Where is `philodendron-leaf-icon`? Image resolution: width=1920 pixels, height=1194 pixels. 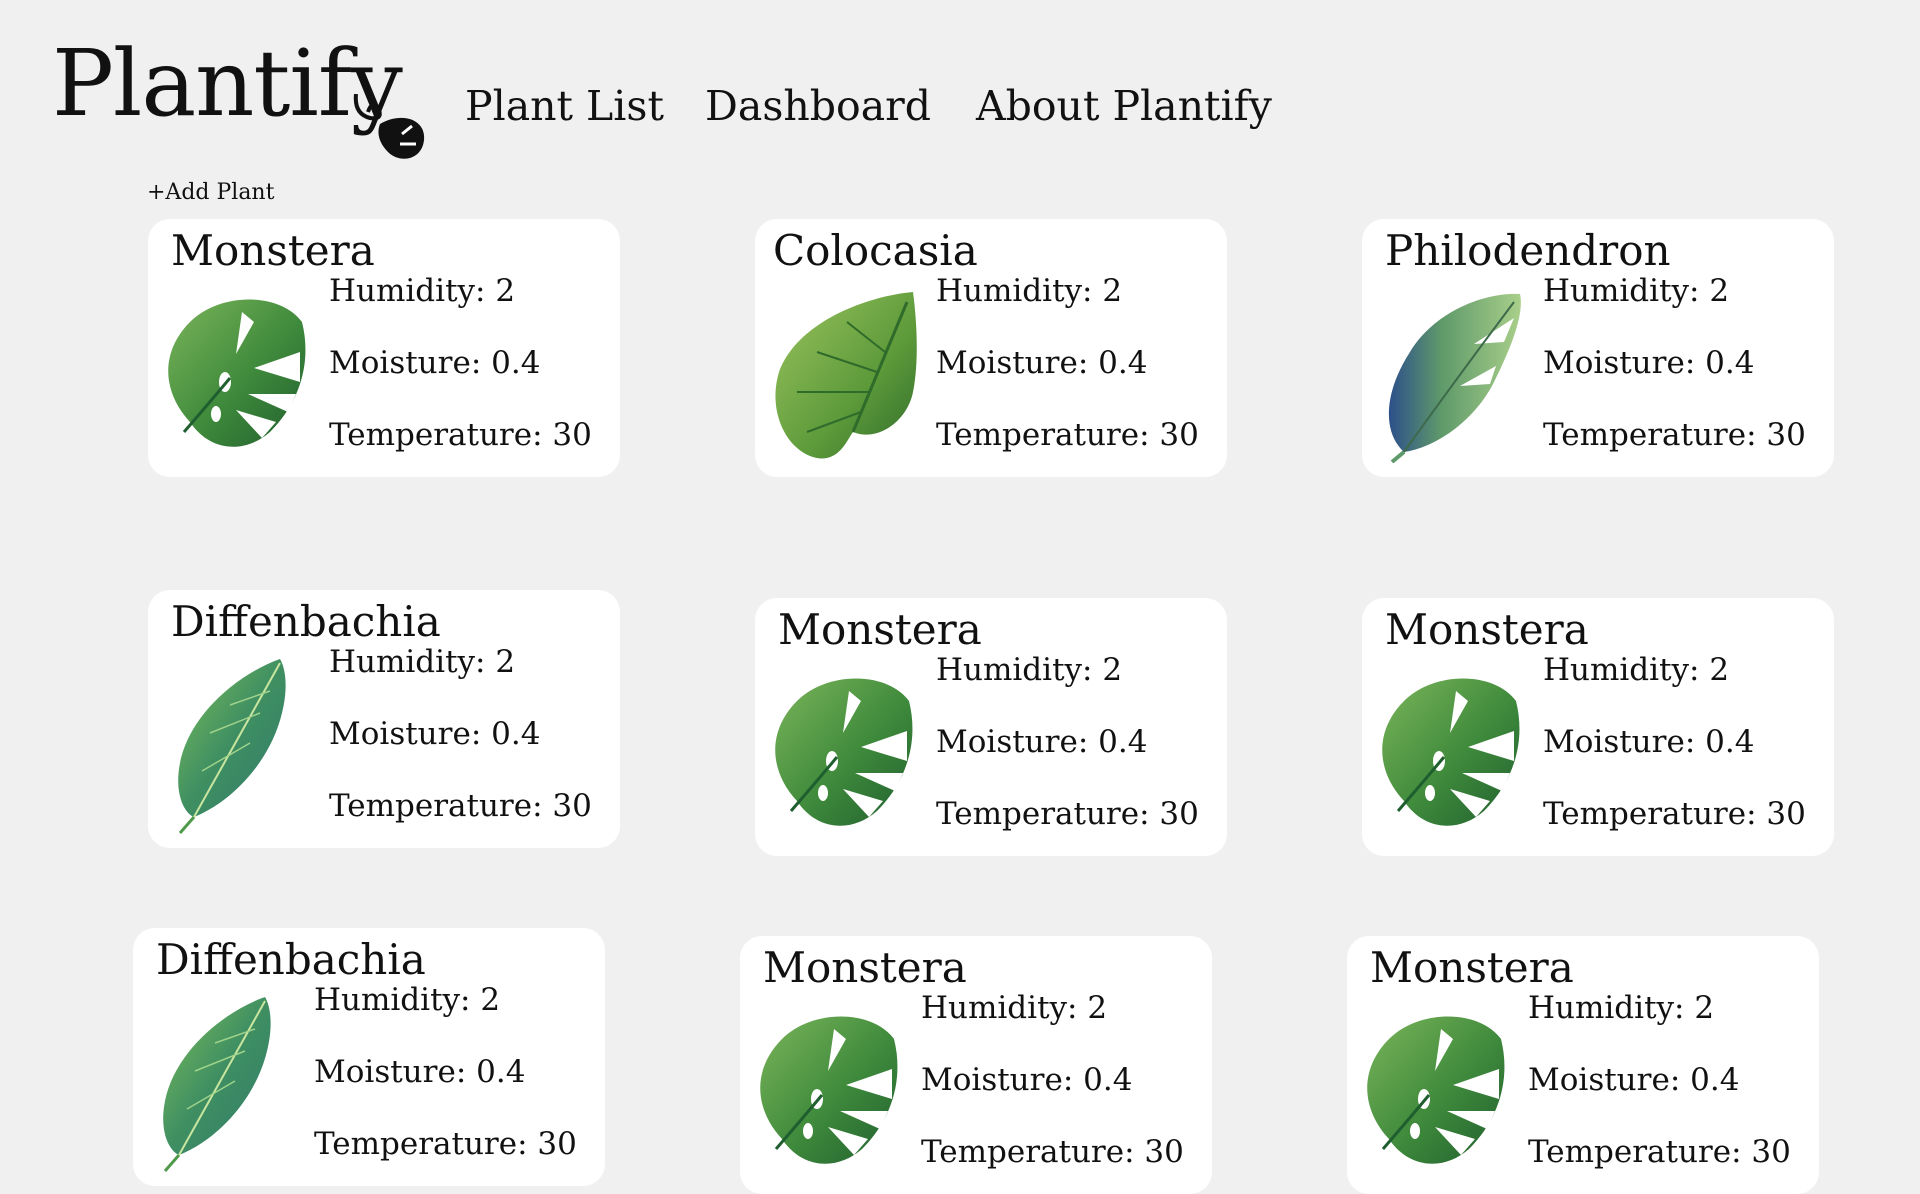
philodendron-leaf-icon is located at coordinates (1444, 372).